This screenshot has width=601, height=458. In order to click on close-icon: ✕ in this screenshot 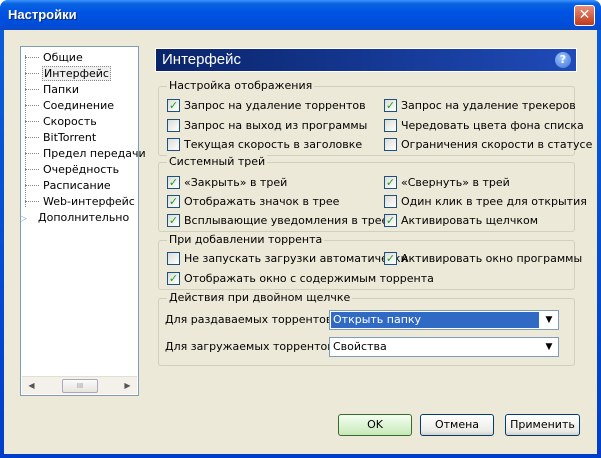, I will do `click(584, 15)`.